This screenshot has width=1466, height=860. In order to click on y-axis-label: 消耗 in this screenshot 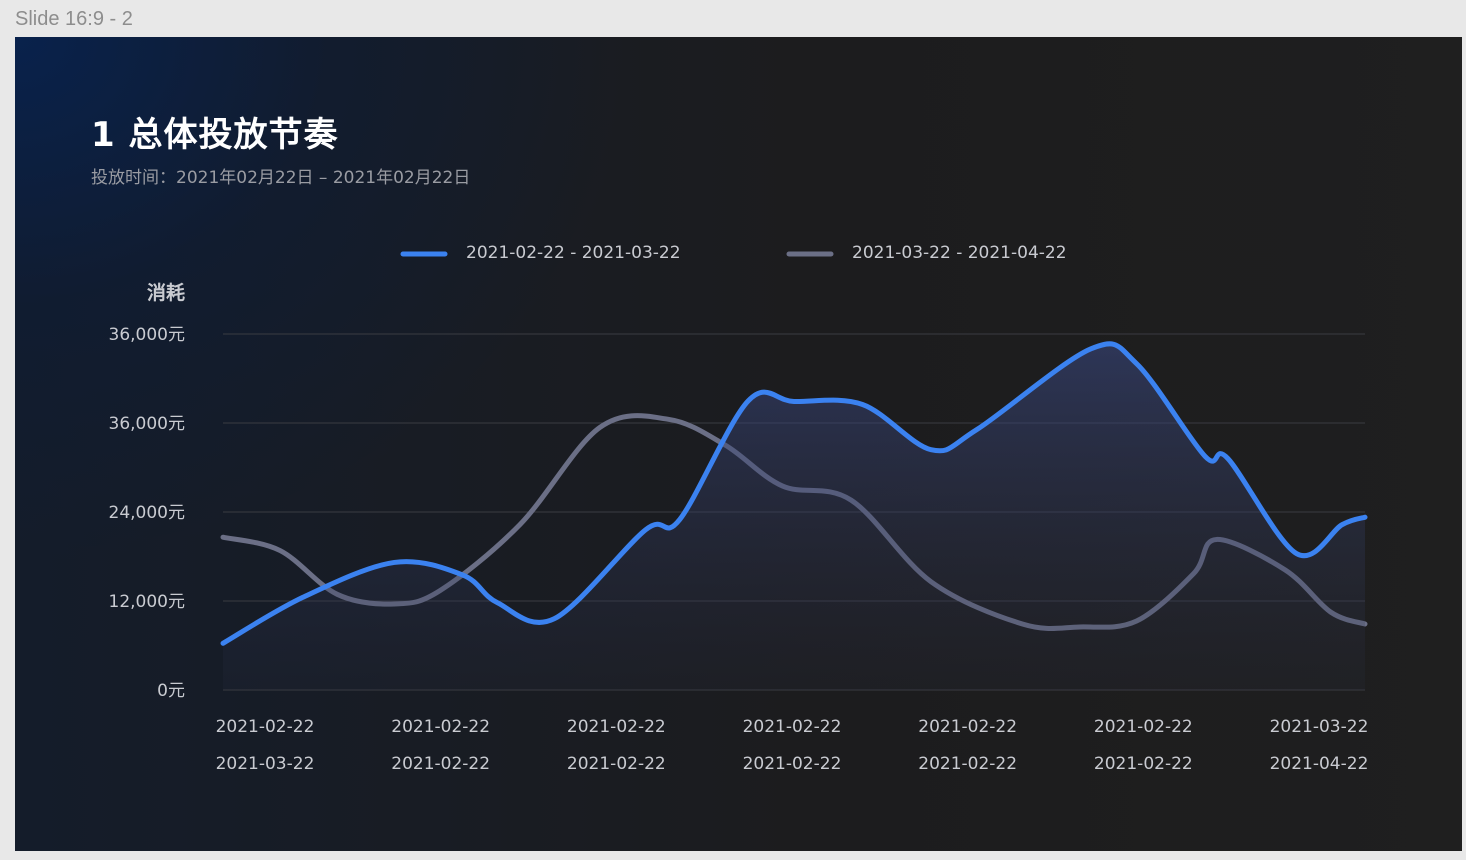, I will do `click(166, 292)`.